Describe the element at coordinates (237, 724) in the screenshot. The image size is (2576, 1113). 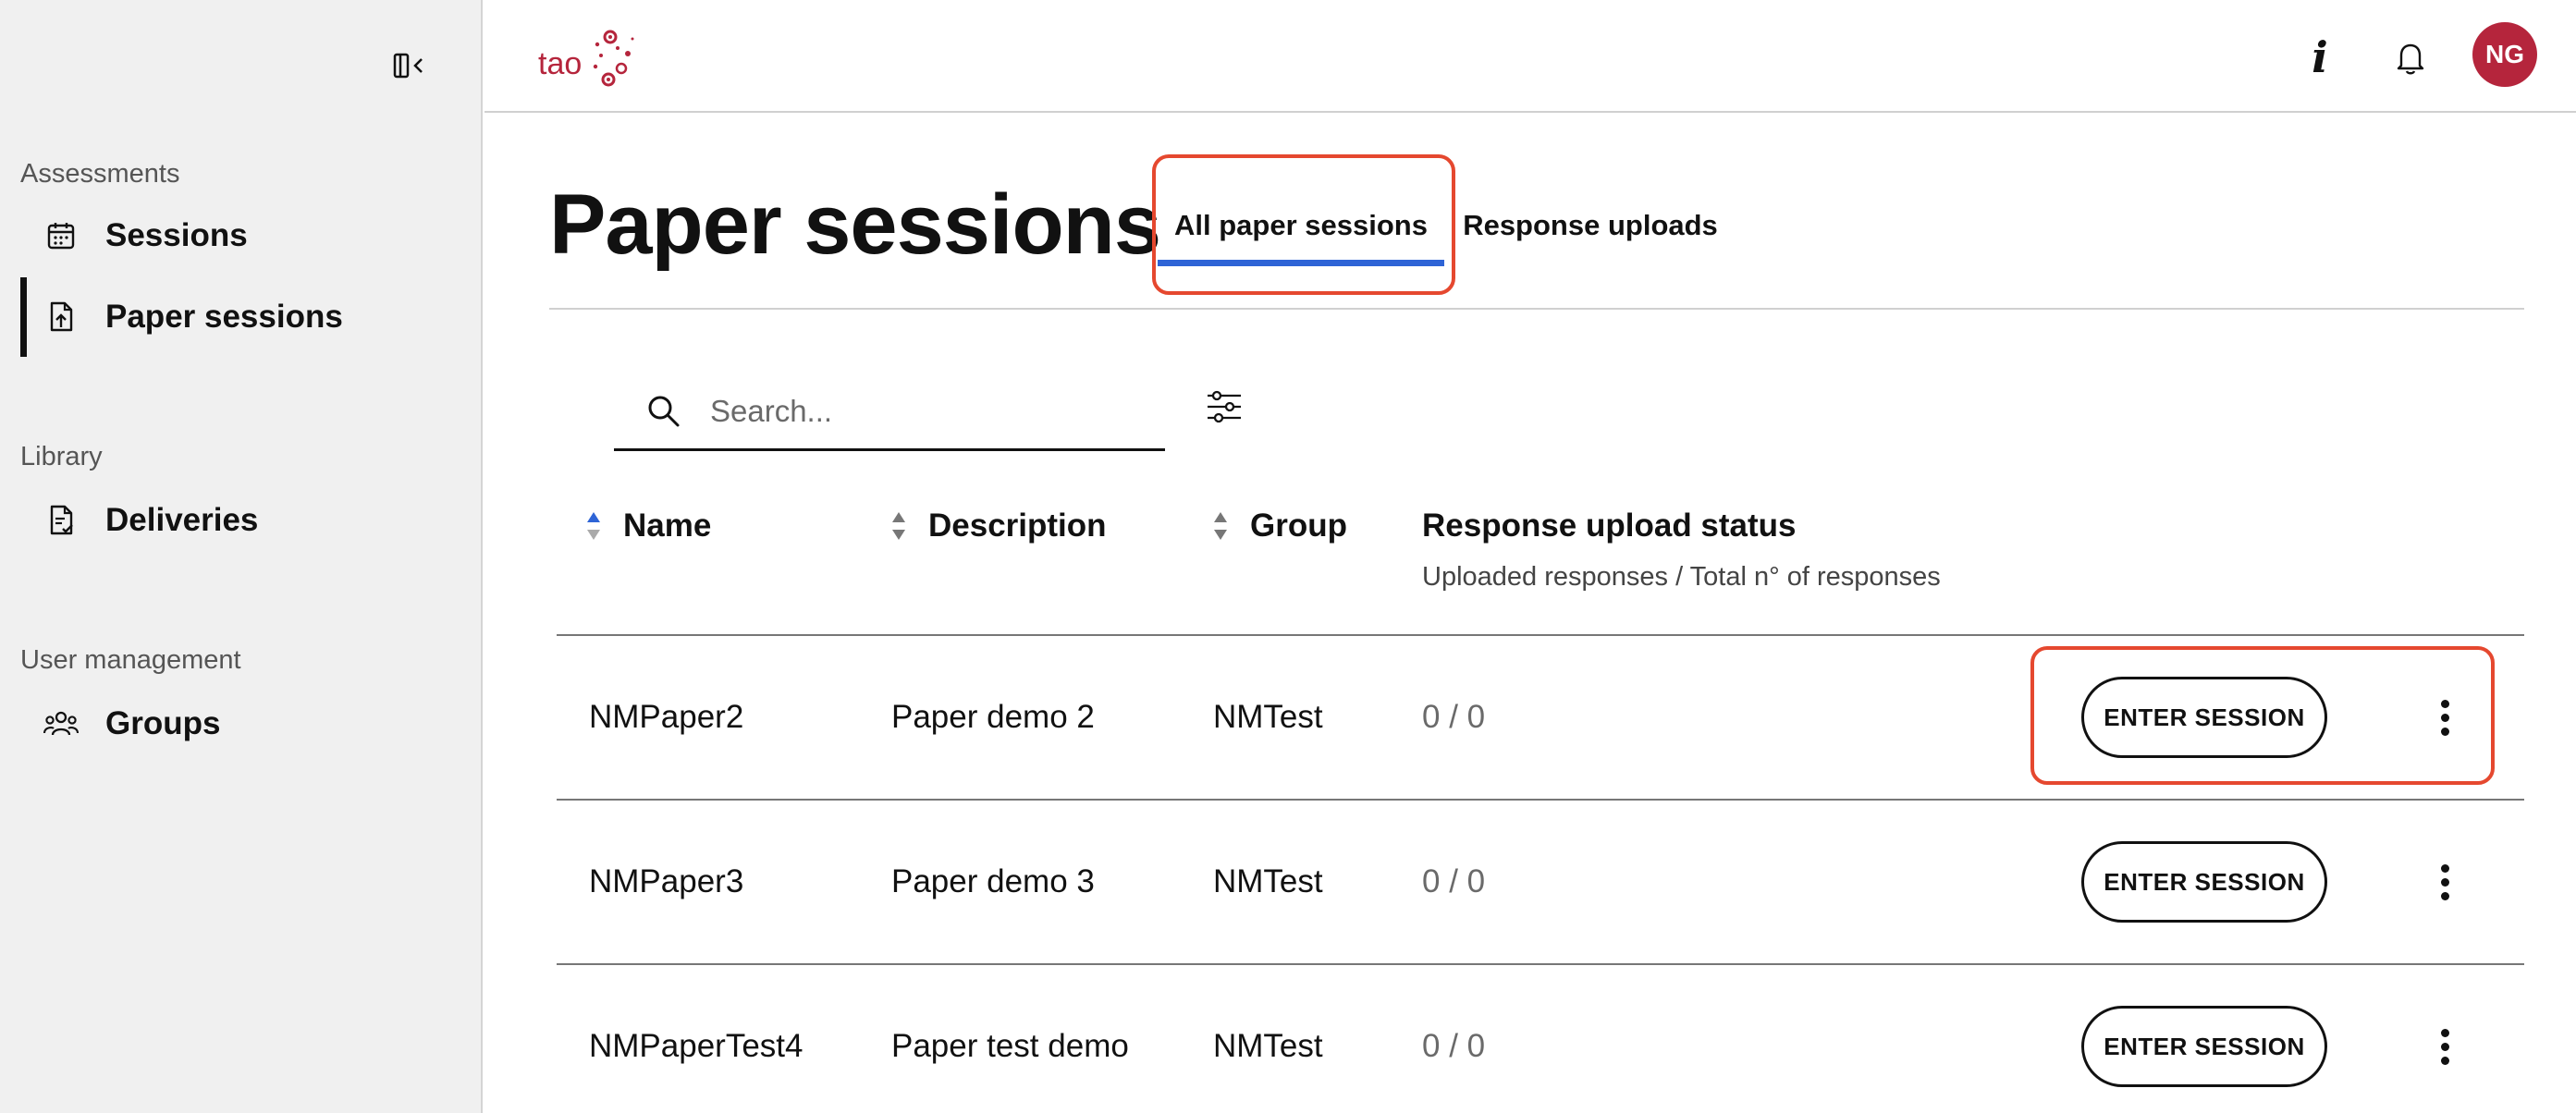
I see `sidebar-item-groups: Groups` at that location.